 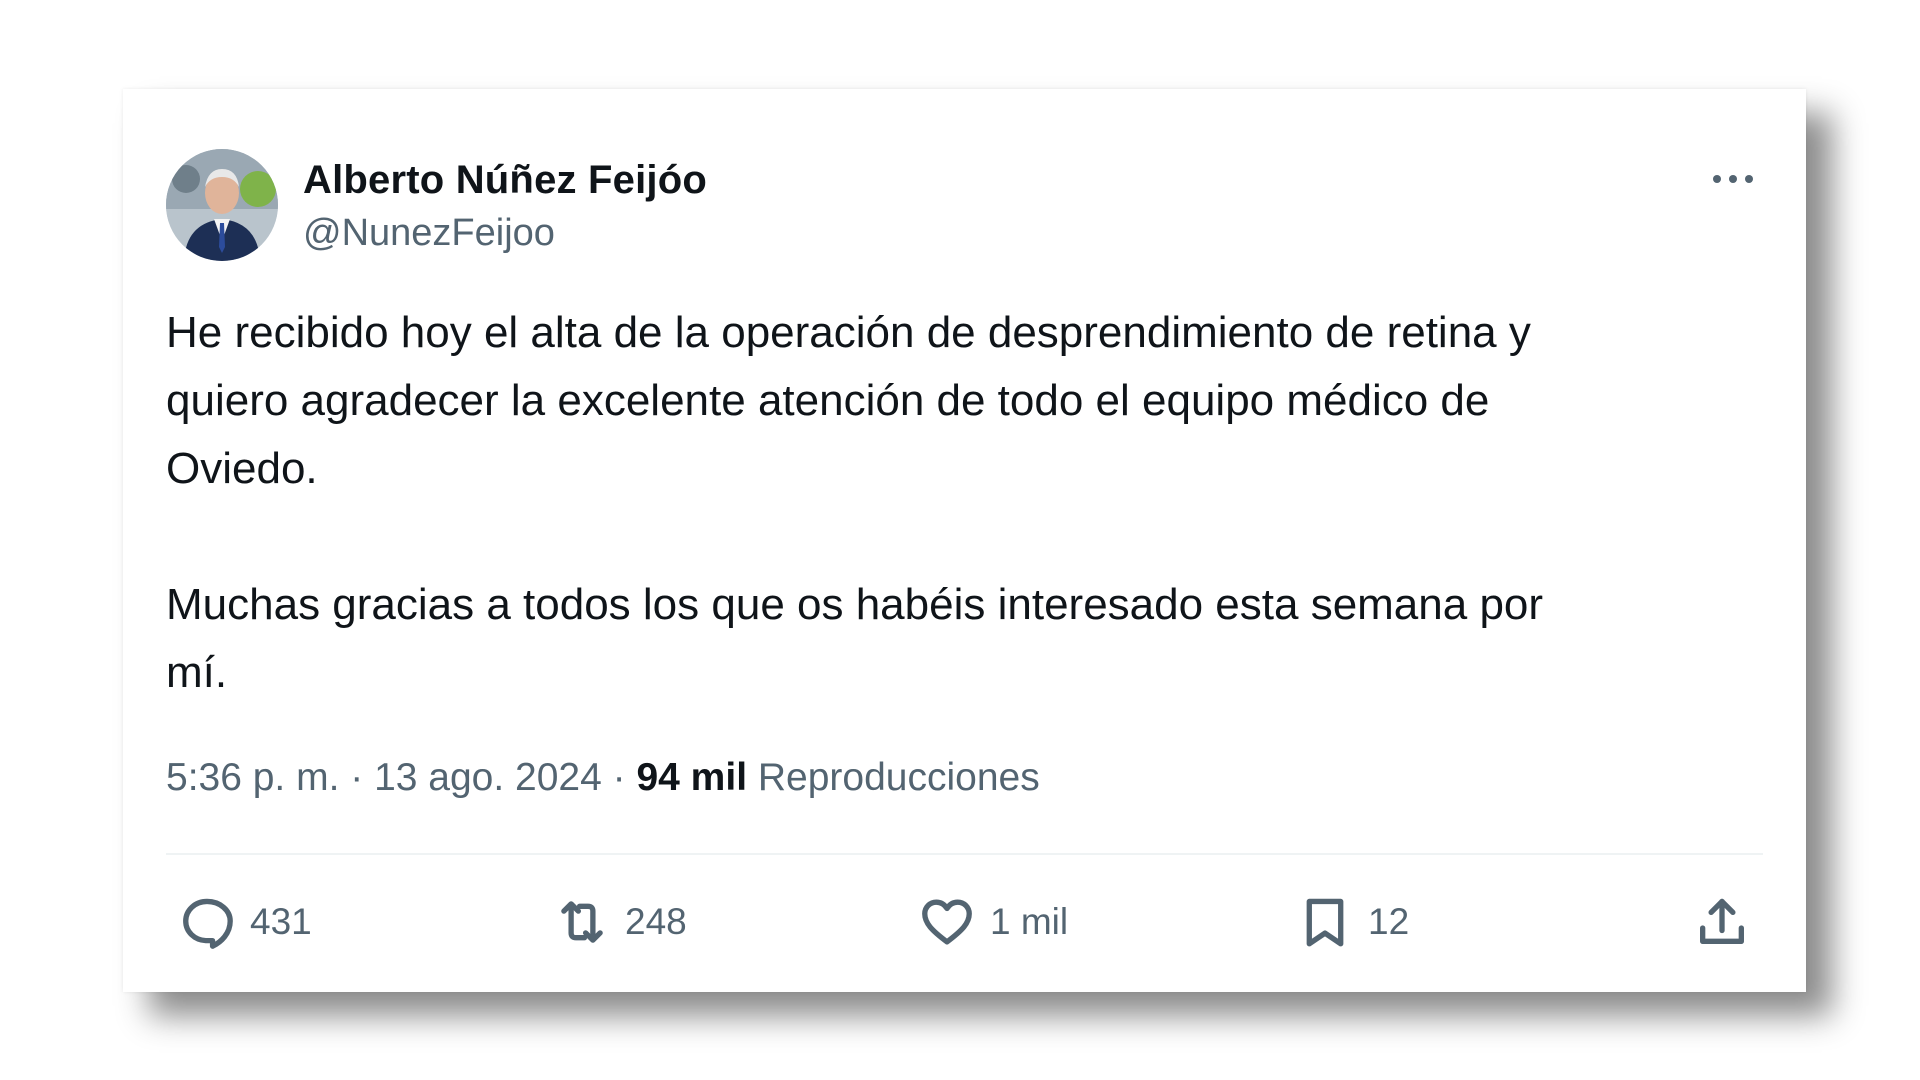 I want to click on author-handle: @NunezFeijoo, so click(x=505, y=233).